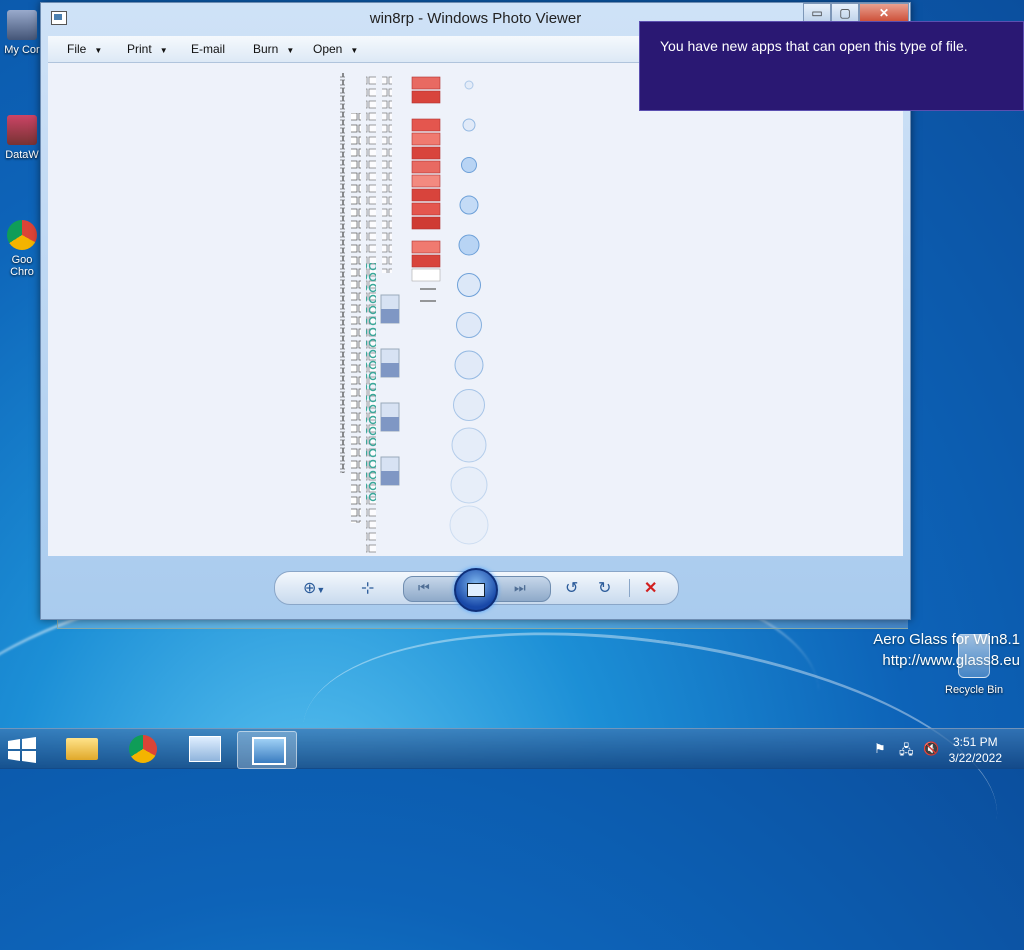 The height and width of the screenshot is (950, 1024). I want to click on taskbar-file-explorer, so click(82, 749).